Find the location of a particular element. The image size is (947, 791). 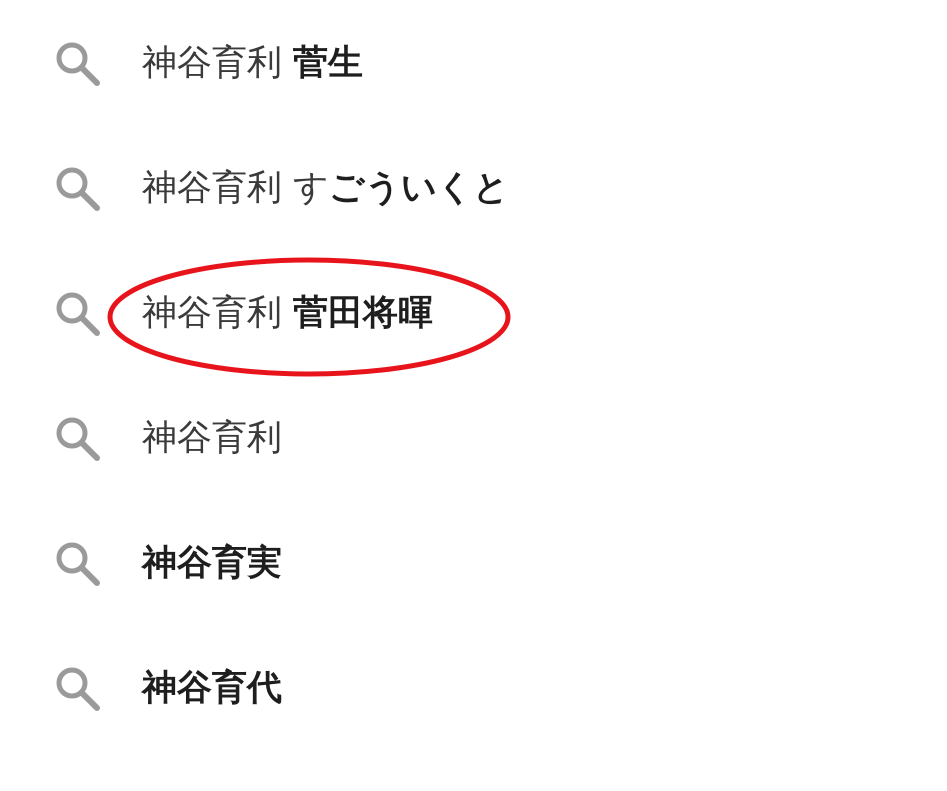

suggestion-text: 神谷育代 is located at coordinates (212, 687).